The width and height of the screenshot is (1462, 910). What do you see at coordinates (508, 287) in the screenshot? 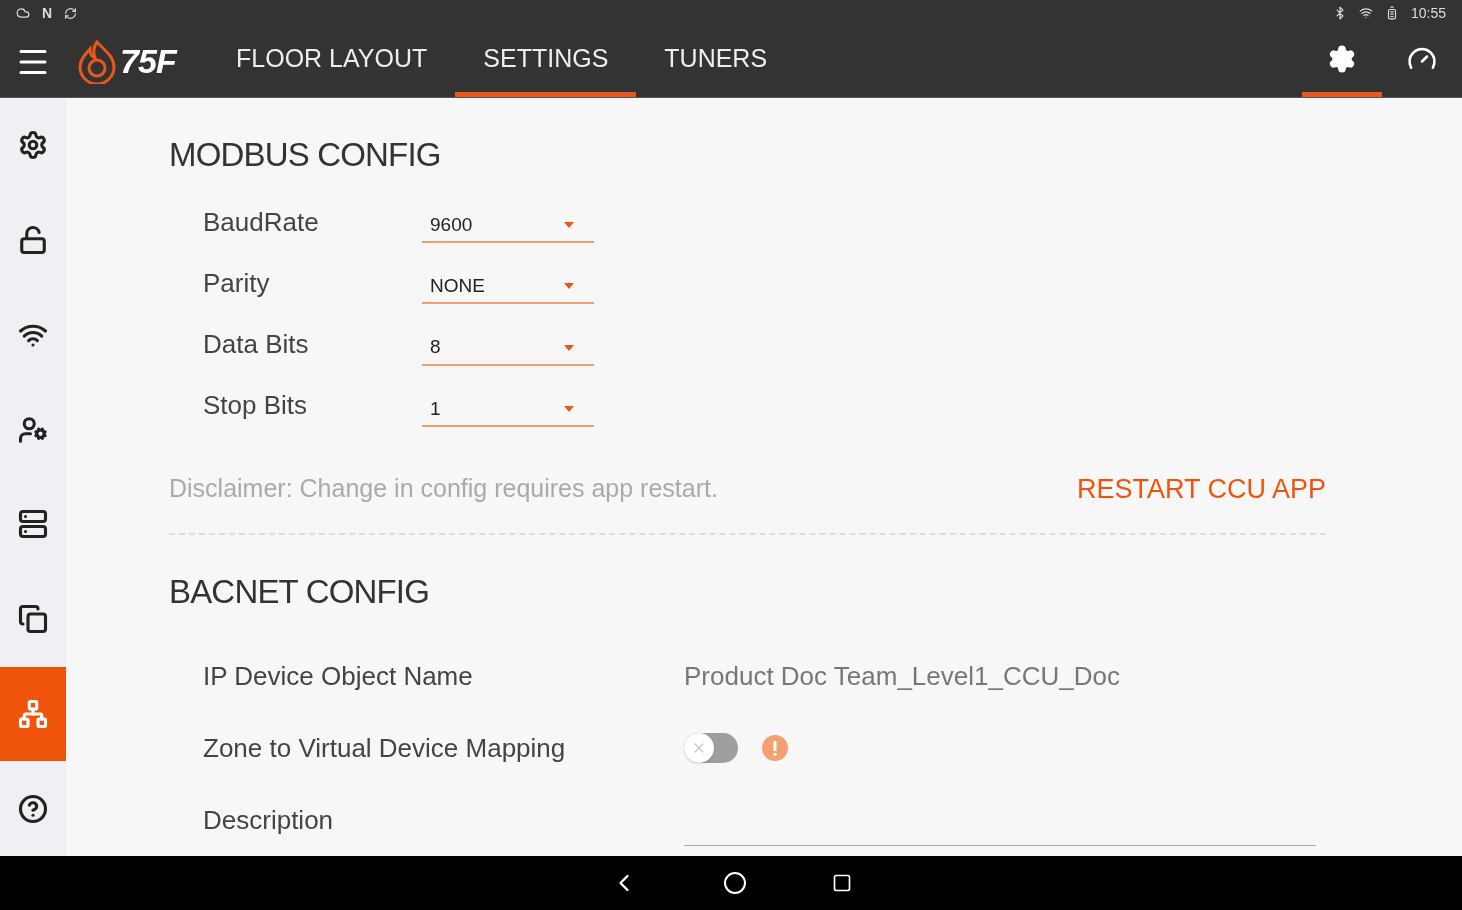
I see `dropdown: NONE` at bounding box center [508, 287].